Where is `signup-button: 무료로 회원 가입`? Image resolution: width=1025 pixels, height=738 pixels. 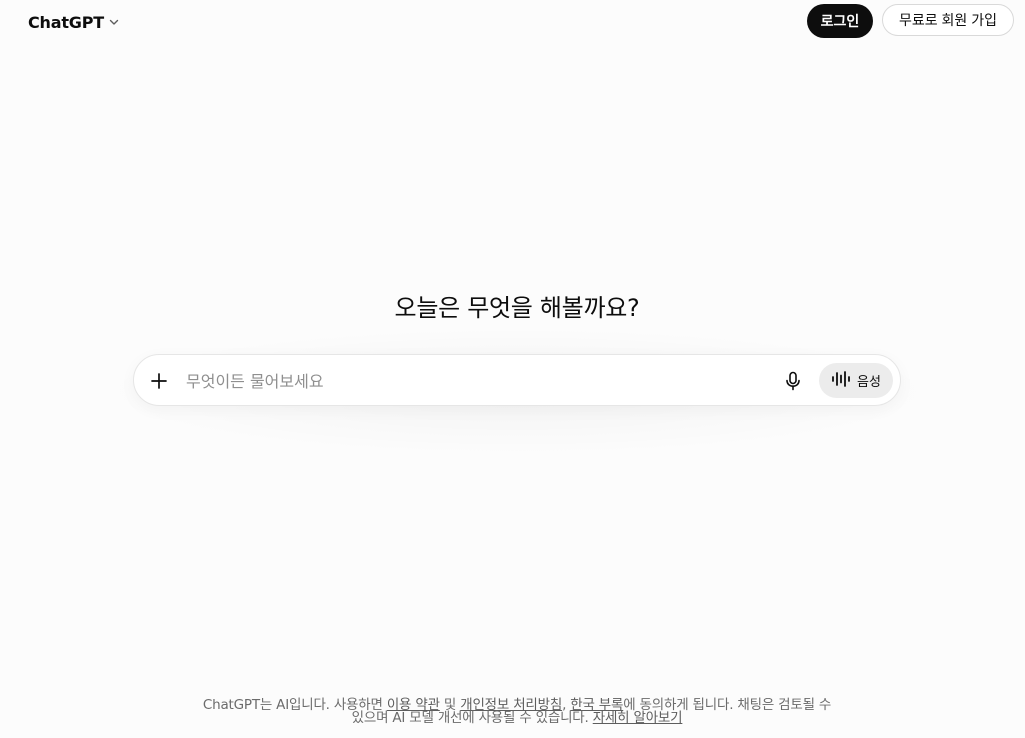 signup-button: 무료로 회원 가입 is located at coordinates (948, 20).